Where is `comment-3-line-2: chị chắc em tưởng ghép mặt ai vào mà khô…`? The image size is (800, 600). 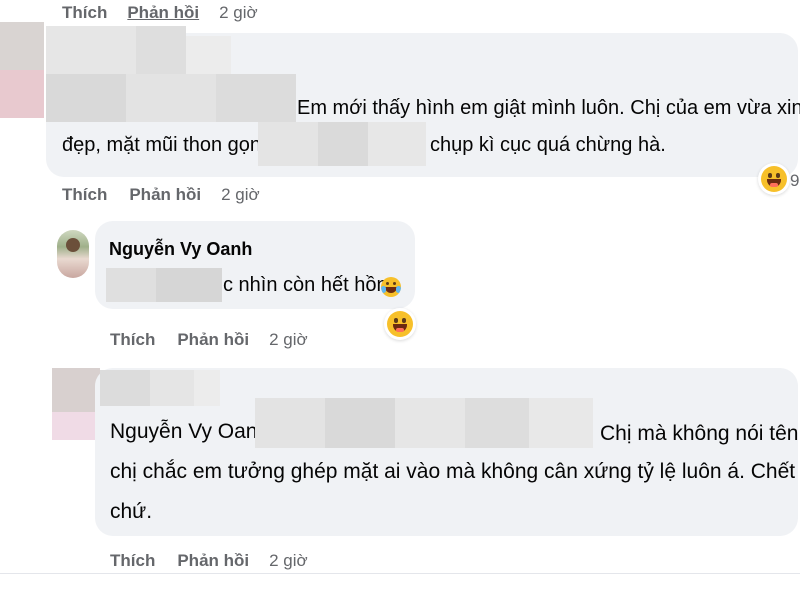 comment-3-line-2: chị chắc em tưởng ghép mặt ai vào mà khô… is located at coordinates (455, 471).